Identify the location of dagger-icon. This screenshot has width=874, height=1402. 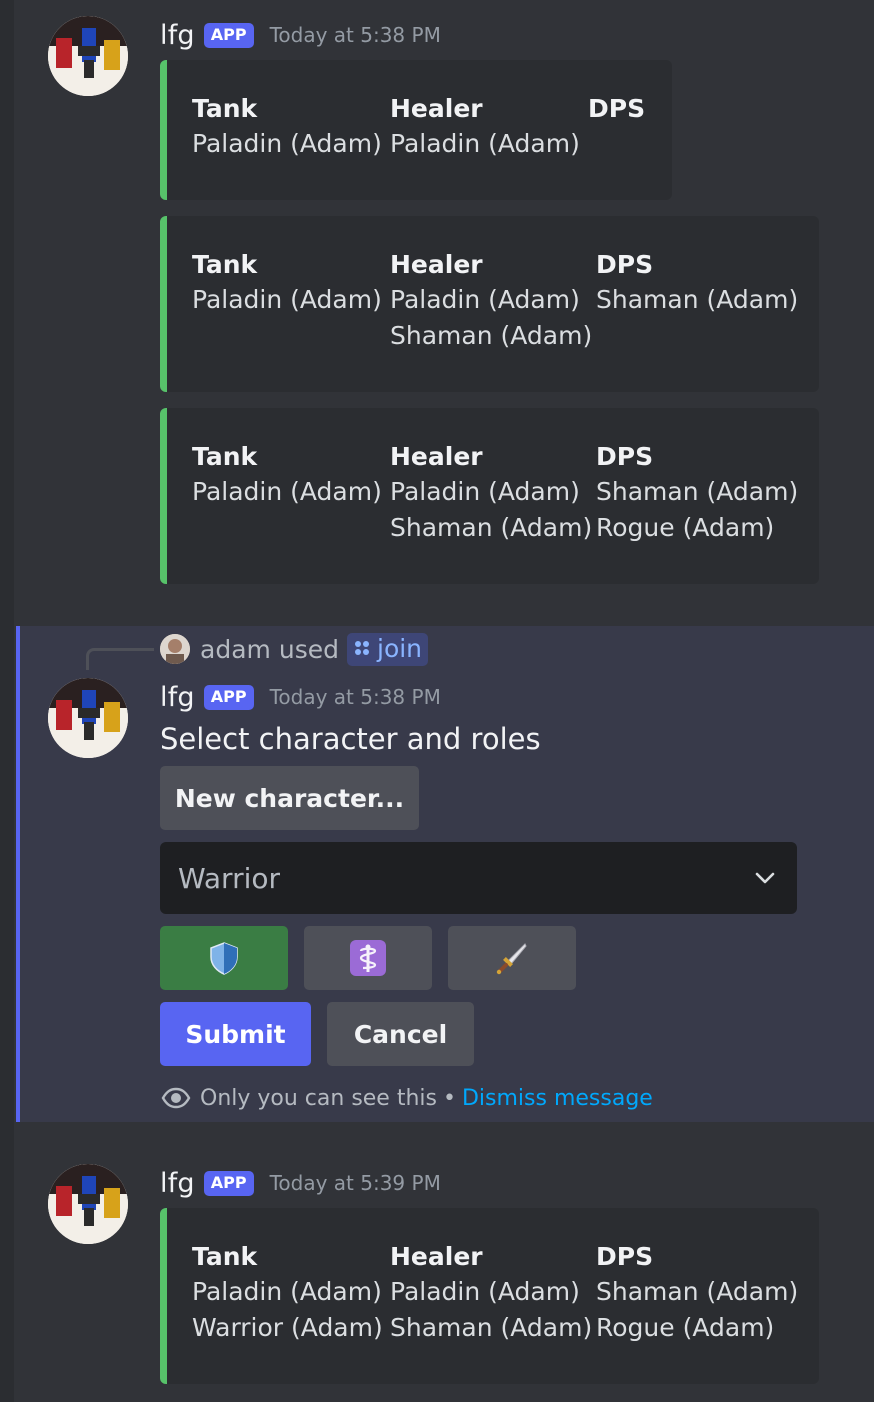
(511, 959).